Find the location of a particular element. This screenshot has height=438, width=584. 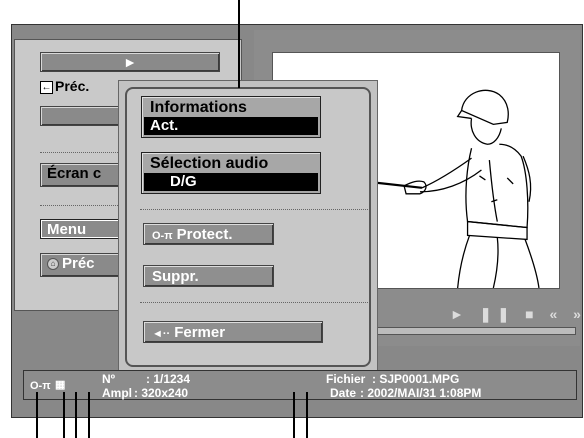

prec-button-label: Préc is located at coordinates (78, 263).